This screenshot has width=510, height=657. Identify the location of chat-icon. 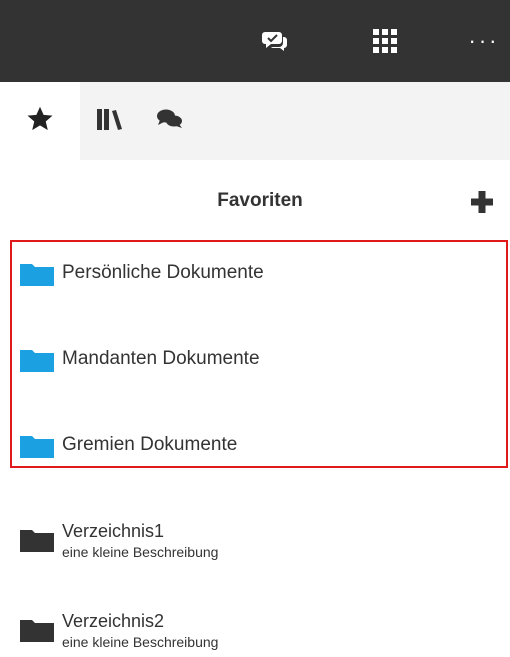
(170, 121).